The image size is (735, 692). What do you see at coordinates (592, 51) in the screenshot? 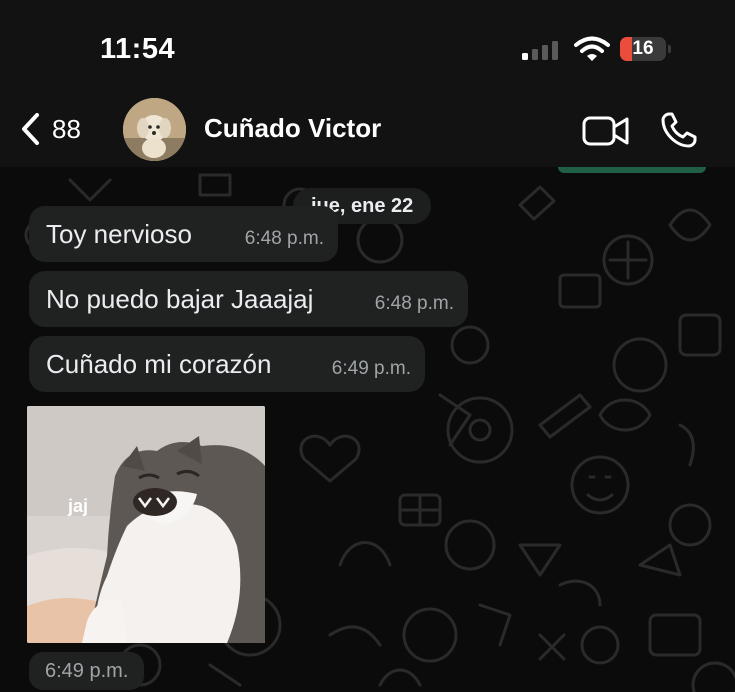
I see `wifi-icon` at bounding box center [592, 51].